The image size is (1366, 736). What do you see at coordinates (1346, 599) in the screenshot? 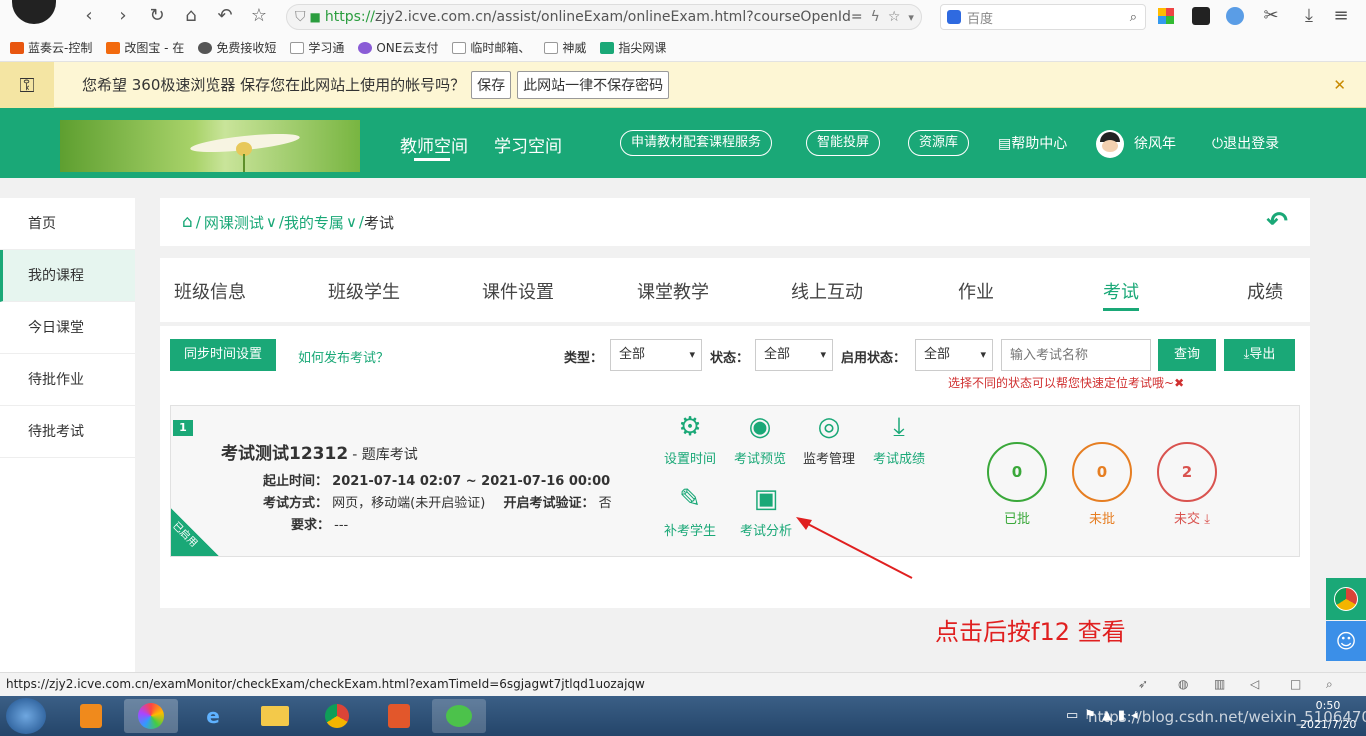
I see `chrome-float-icon` at bounding box center [1346, 599].